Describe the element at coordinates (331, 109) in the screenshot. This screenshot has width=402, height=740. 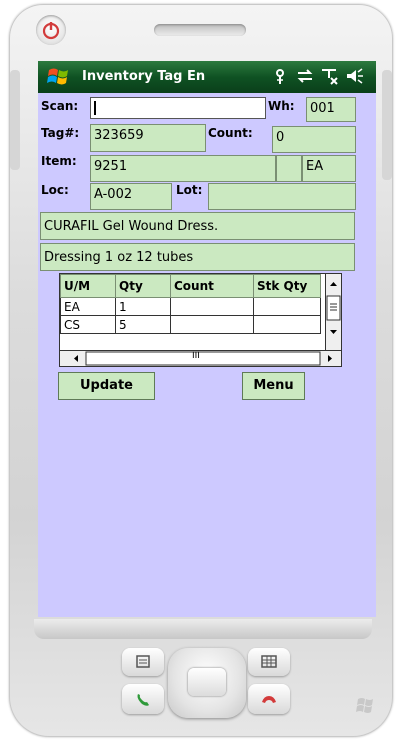
I see `wh-field: 001` at that location.